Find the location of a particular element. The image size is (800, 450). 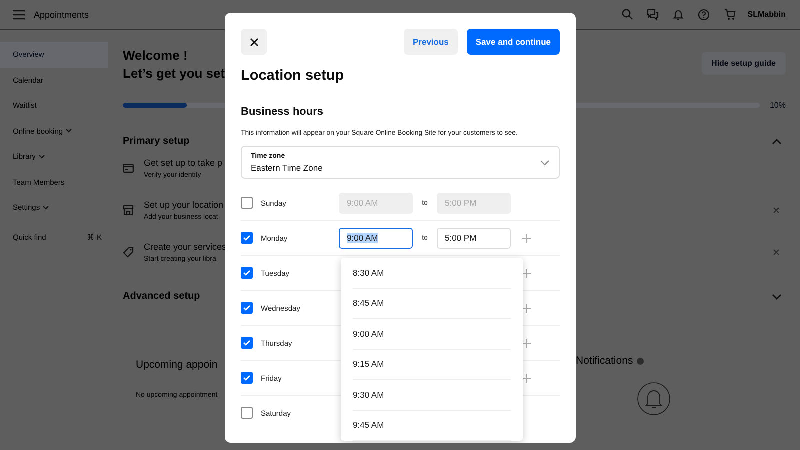

progress-reading: 10% is located at coordinates (778, 105).